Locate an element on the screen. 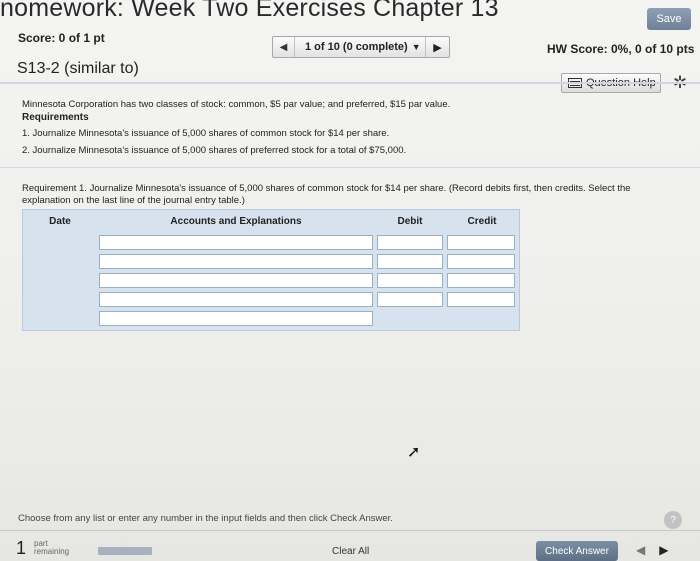 The height and width of the screenshot is (561, 700). column-header-date: Date is located at coordinates (60, 221).